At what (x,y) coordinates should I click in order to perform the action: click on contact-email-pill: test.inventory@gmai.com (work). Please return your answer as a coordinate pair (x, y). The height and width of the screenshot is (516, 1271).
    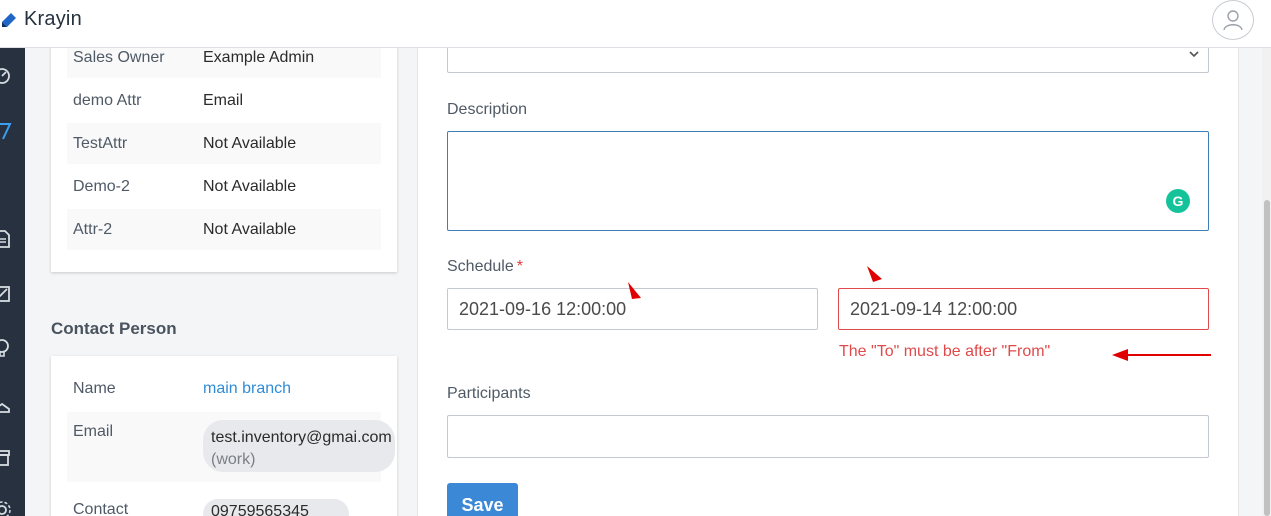
    Looking at the image, I should click on (299, 446).